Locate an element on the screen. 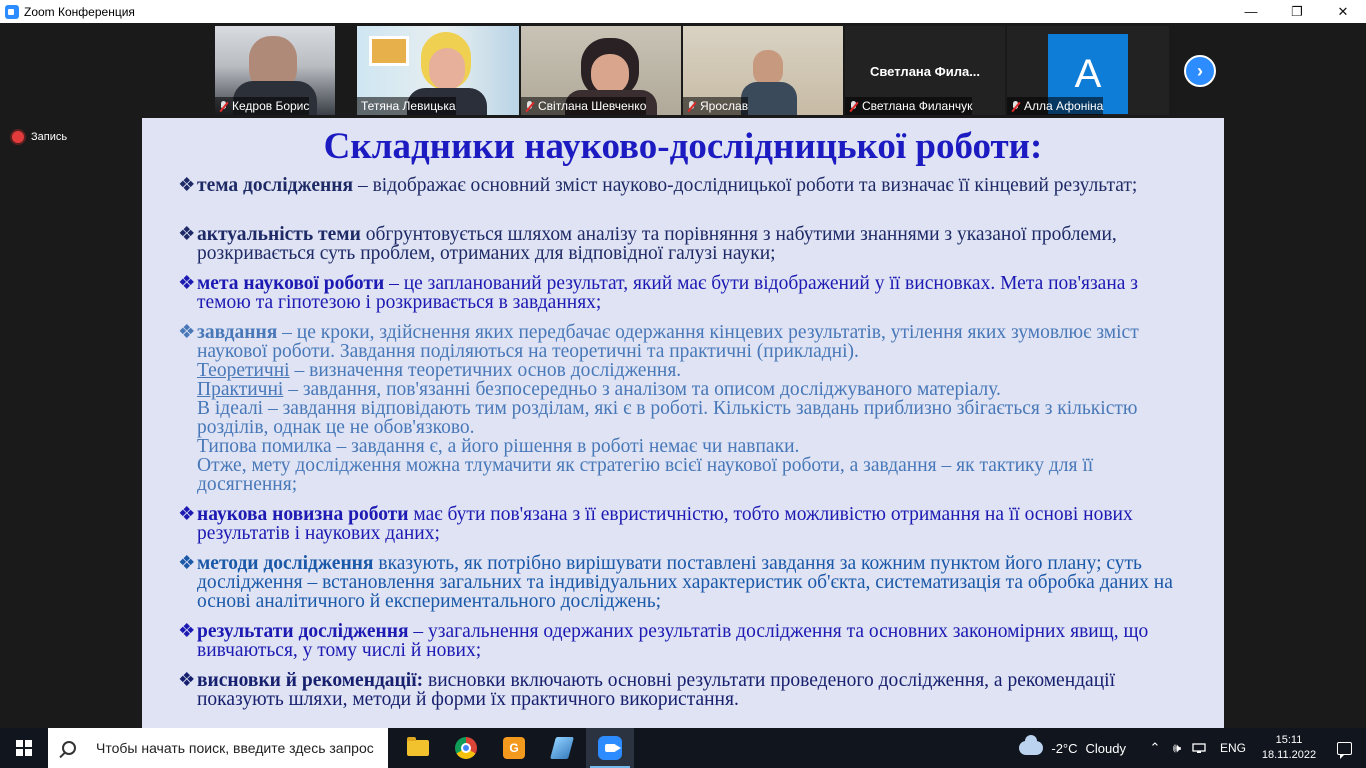 Image resolution: width=1366 pixels, height=768 pixels. zoom-icon is located at coordinates (610, 748).